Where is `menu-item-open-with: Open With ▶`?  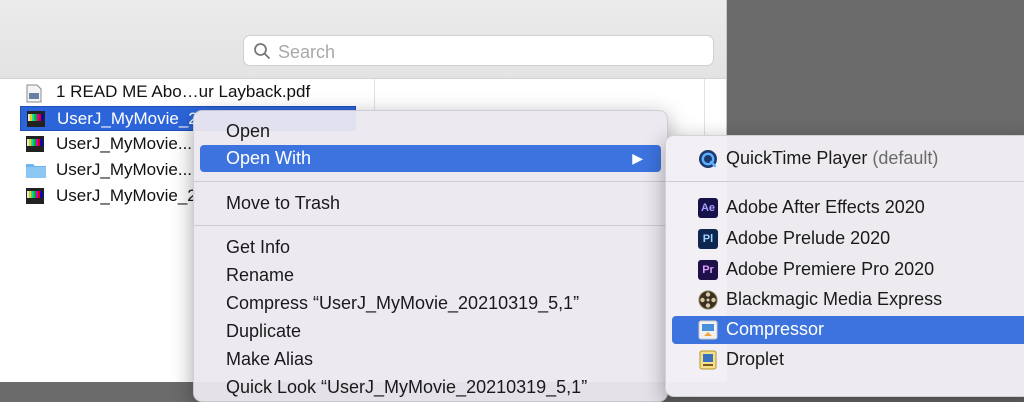 menu-item-open-with: Open With ▶ is located at coordinates (430, 158).